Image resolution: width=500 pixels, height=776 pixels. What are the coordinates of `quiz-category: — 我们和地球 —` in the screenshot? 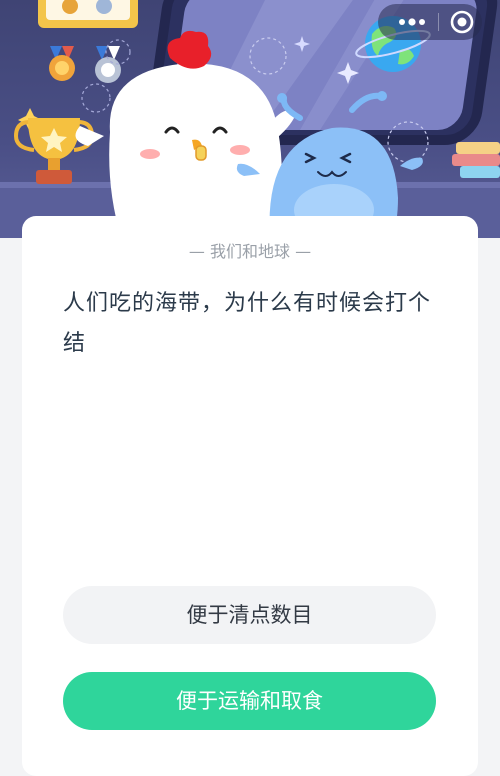 It's located at (250, 251).